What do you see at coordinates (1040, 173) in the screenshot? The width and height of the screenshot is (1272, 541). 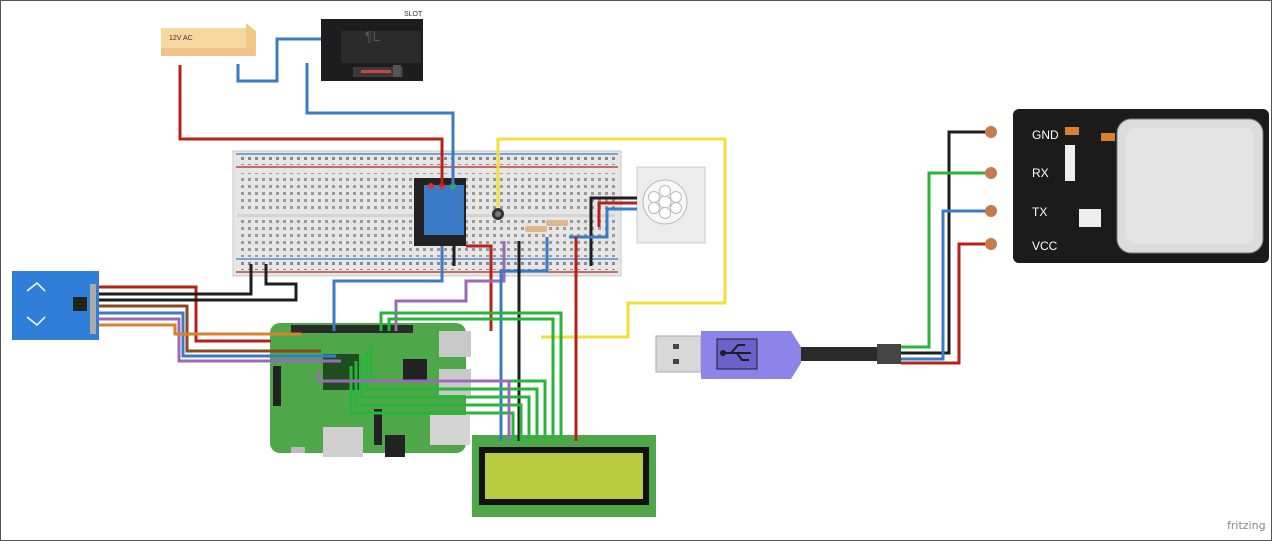 I see `fp-pin-rx: RX` at bounding box center [1040, 173].